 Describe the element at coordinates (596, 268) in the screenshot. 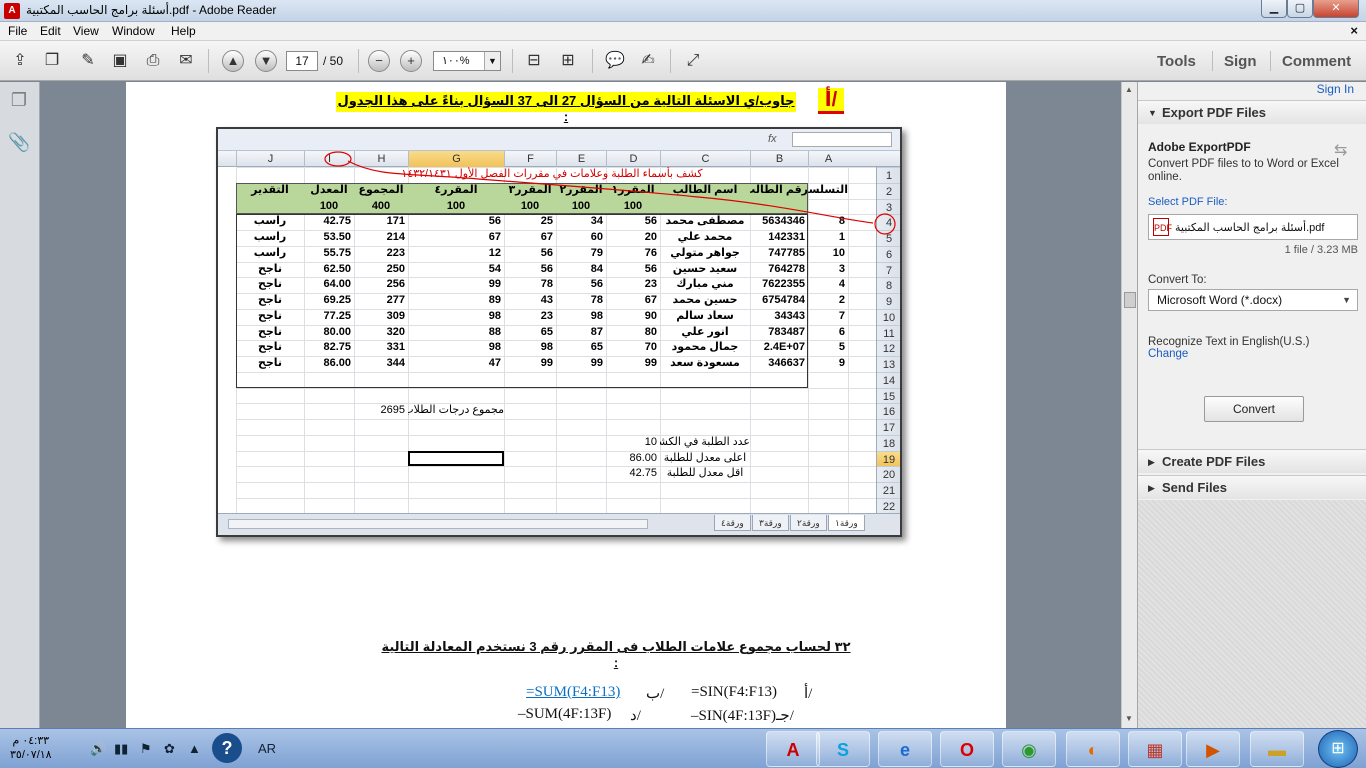

I see `table-cell: 84` at that location.